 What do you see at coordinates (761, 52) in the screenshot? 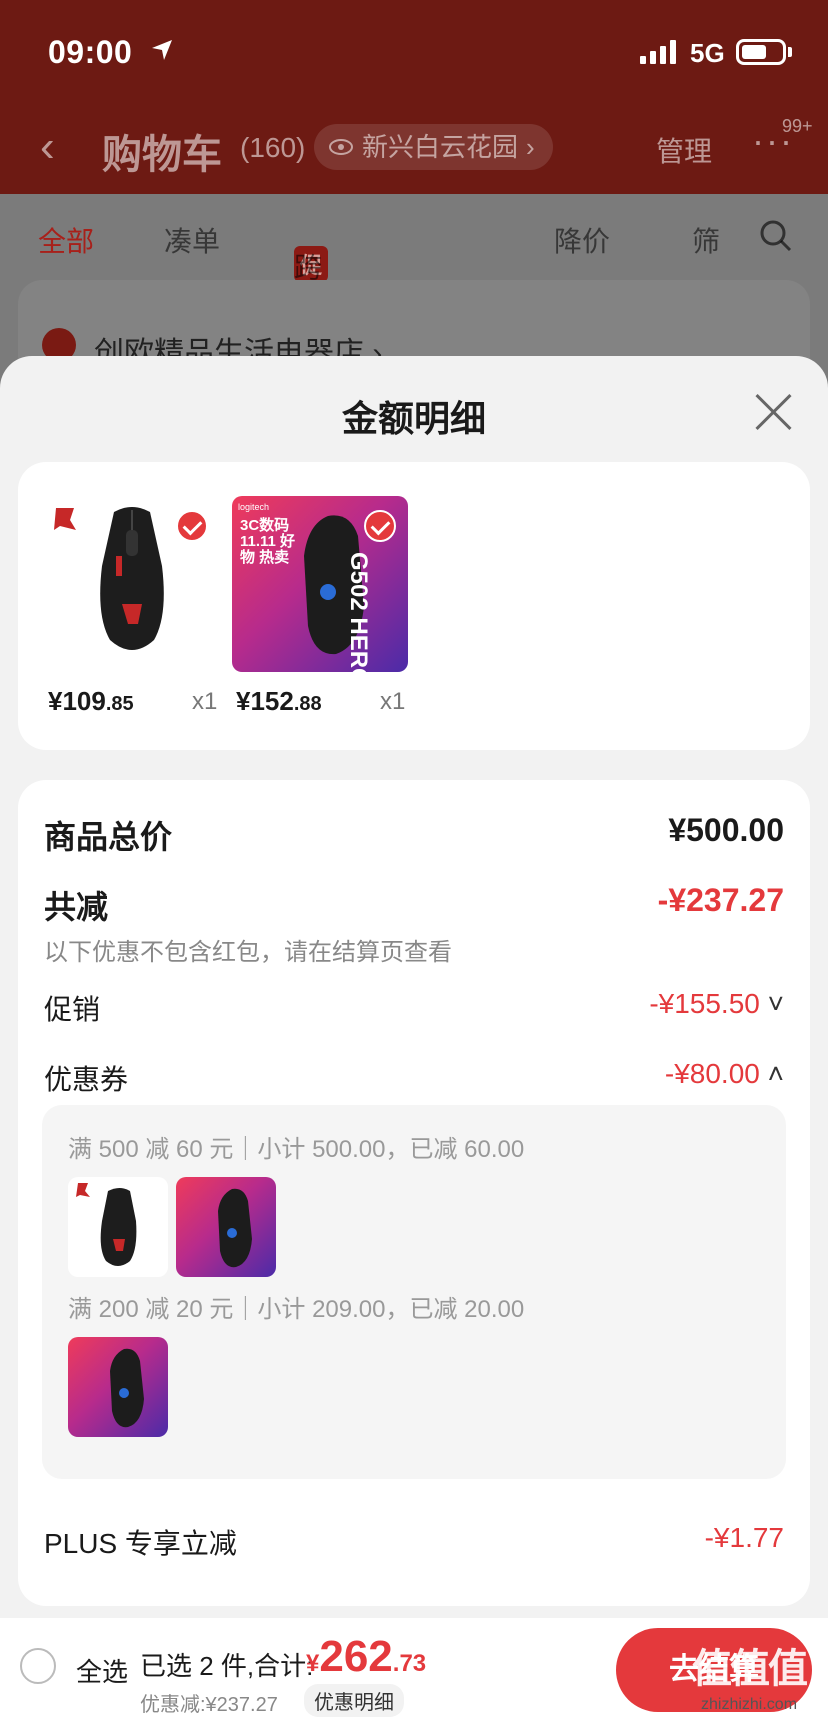
I see `battery-icon` at bounding box center [761, 52].